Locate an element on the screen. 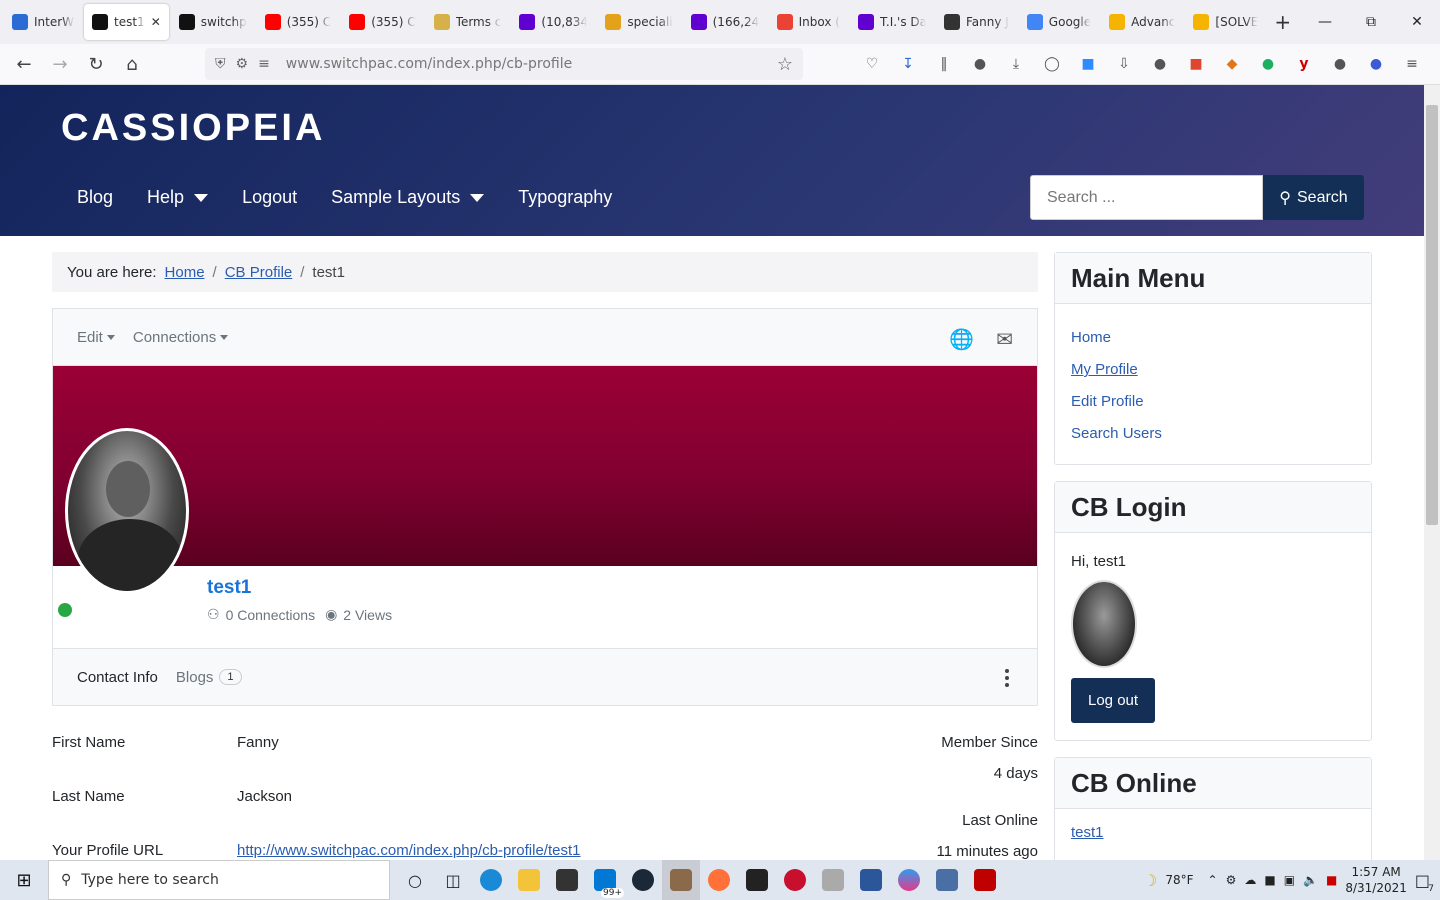  browser-tab: speciali is located at coordinates (638, 22).